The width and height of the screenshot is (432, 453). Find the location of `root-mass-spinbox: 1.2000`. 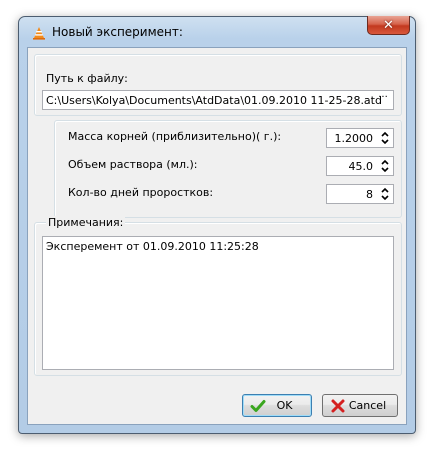

root-mass-spinbox: 1.2000 is located at coordinates (360, 138).